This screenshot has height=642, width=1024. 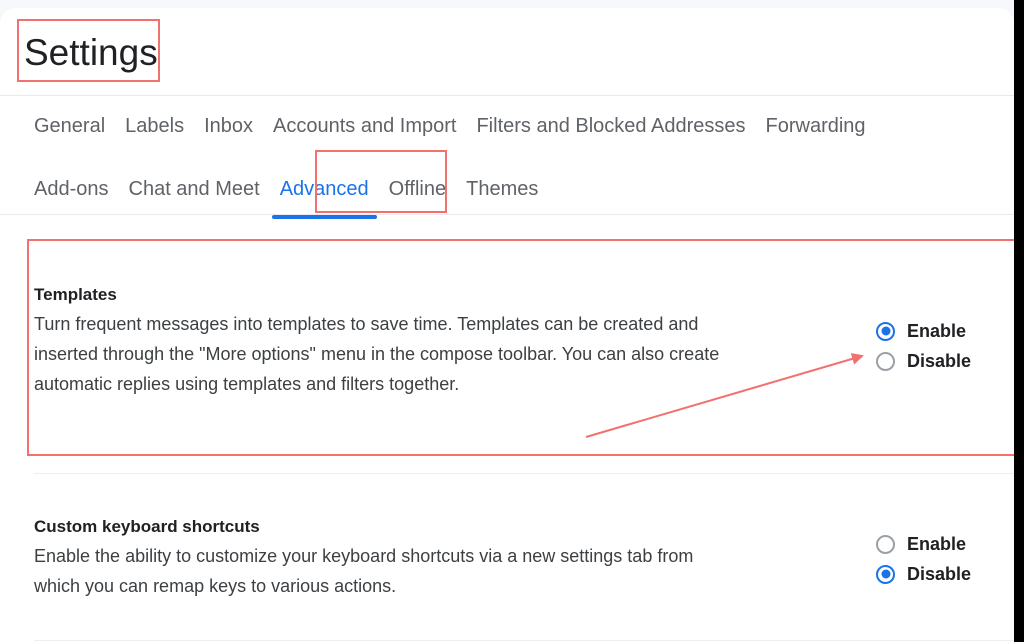 I want to click on section-custom-keyboard-shortcuts-title: Custom keyboard shortcuts, so click(x=147, y=526).